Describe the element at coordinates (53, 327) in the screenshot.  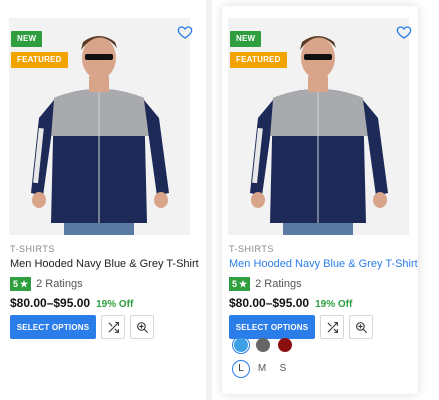
I see `select-options-button: SELECT OPTIONS` at that location.